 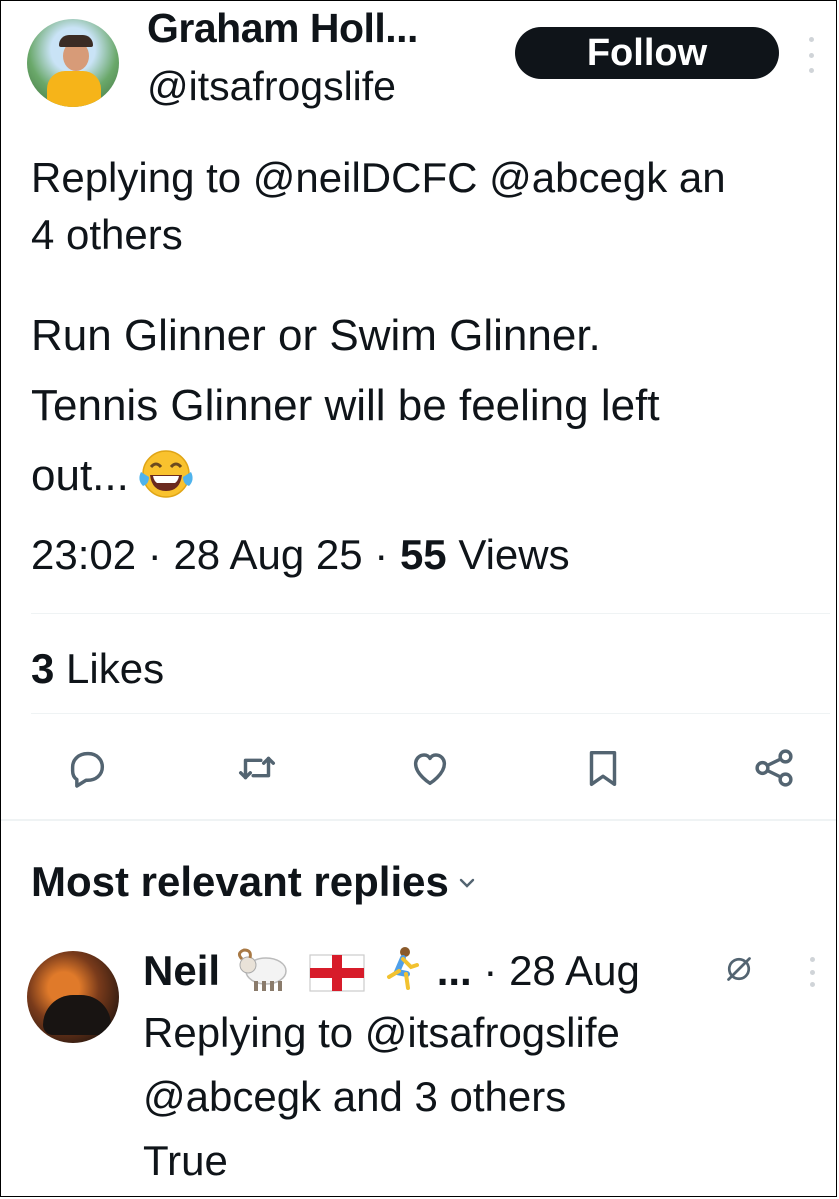 What do you see at coordinates (345, 405) in the screenshot?
I see `tweet-text-line: Tennis Glinner will be feeling left` at bounding box center [345, 405].